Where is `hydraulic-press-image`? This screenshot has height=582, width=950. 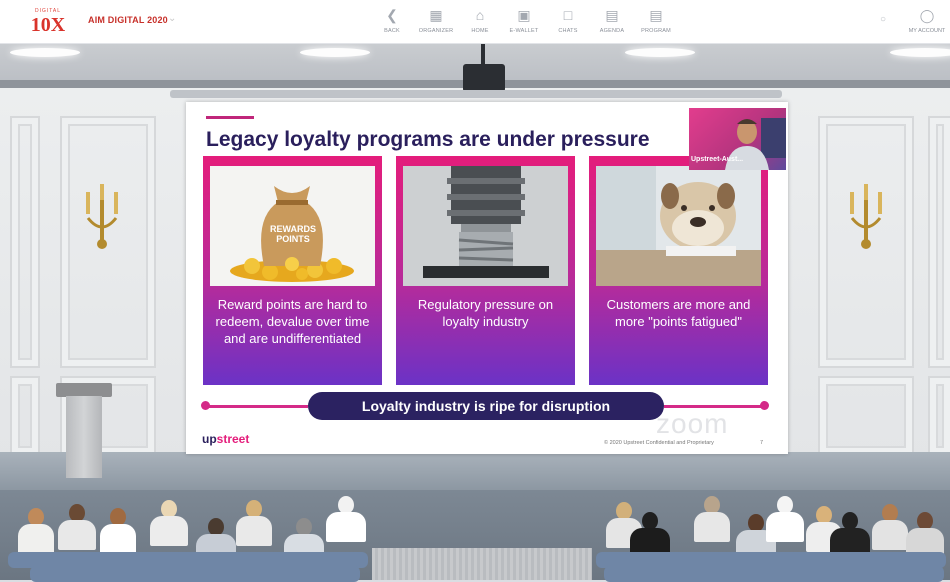
hydraulic-press-image is located at coordinates (485, 226).